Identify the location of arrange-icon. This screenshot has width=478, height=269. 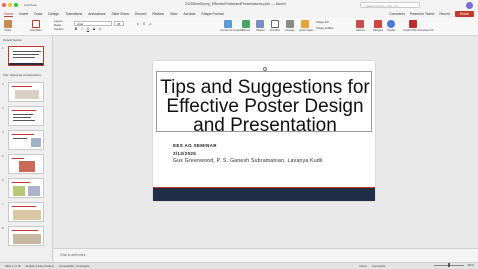
(289, 24).